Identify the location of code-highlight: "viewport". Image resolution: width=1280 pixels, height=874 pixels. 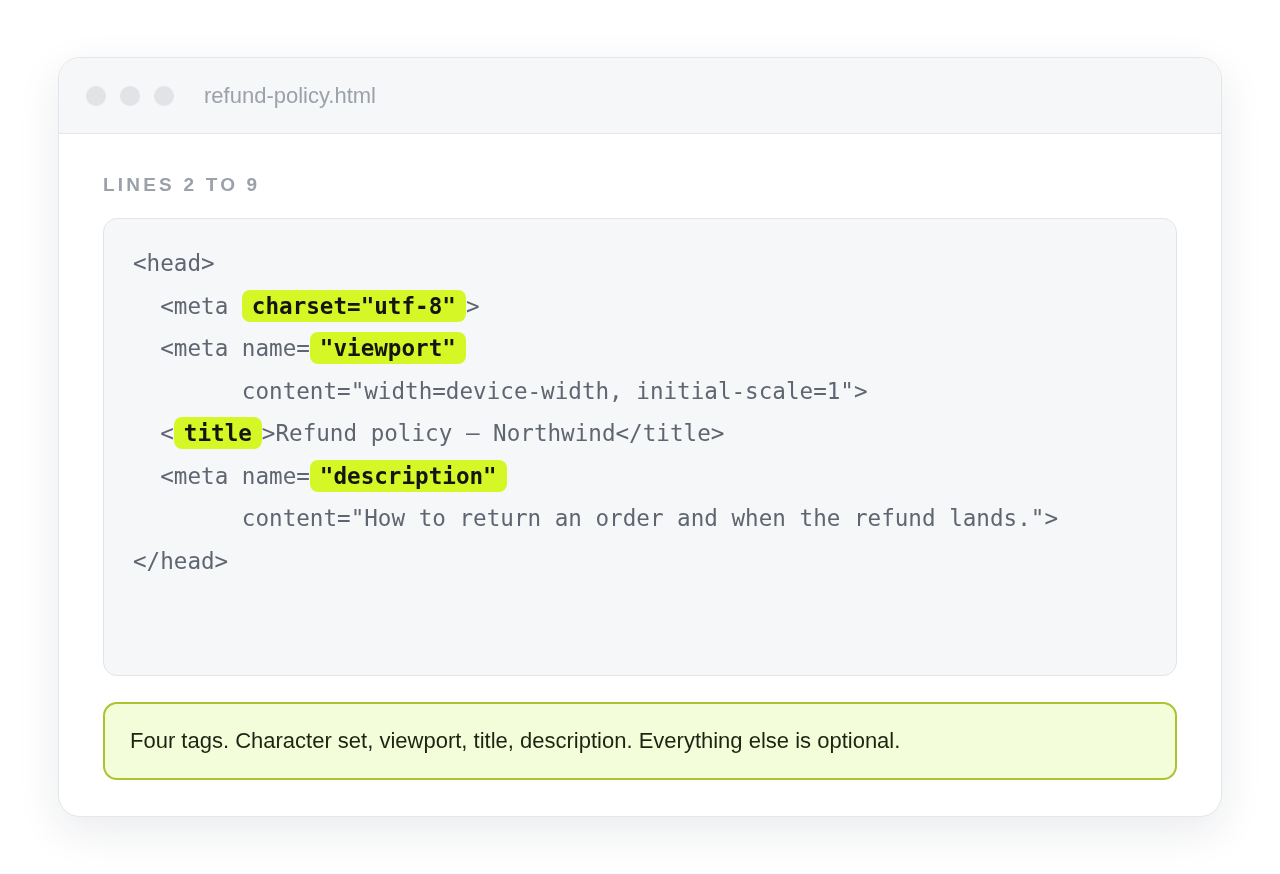
(387, 348).